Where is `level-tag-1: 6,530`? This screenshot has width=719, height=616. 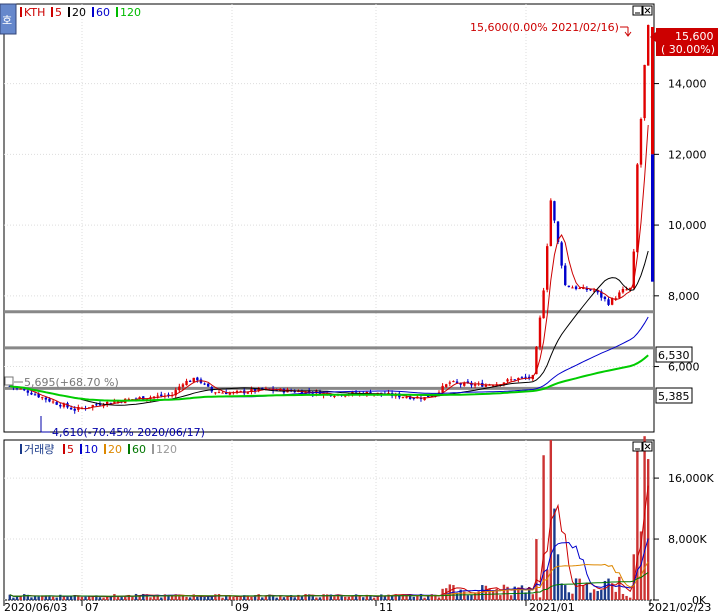
level-tag-1: 6,530 is located at coordinates (674, 355).